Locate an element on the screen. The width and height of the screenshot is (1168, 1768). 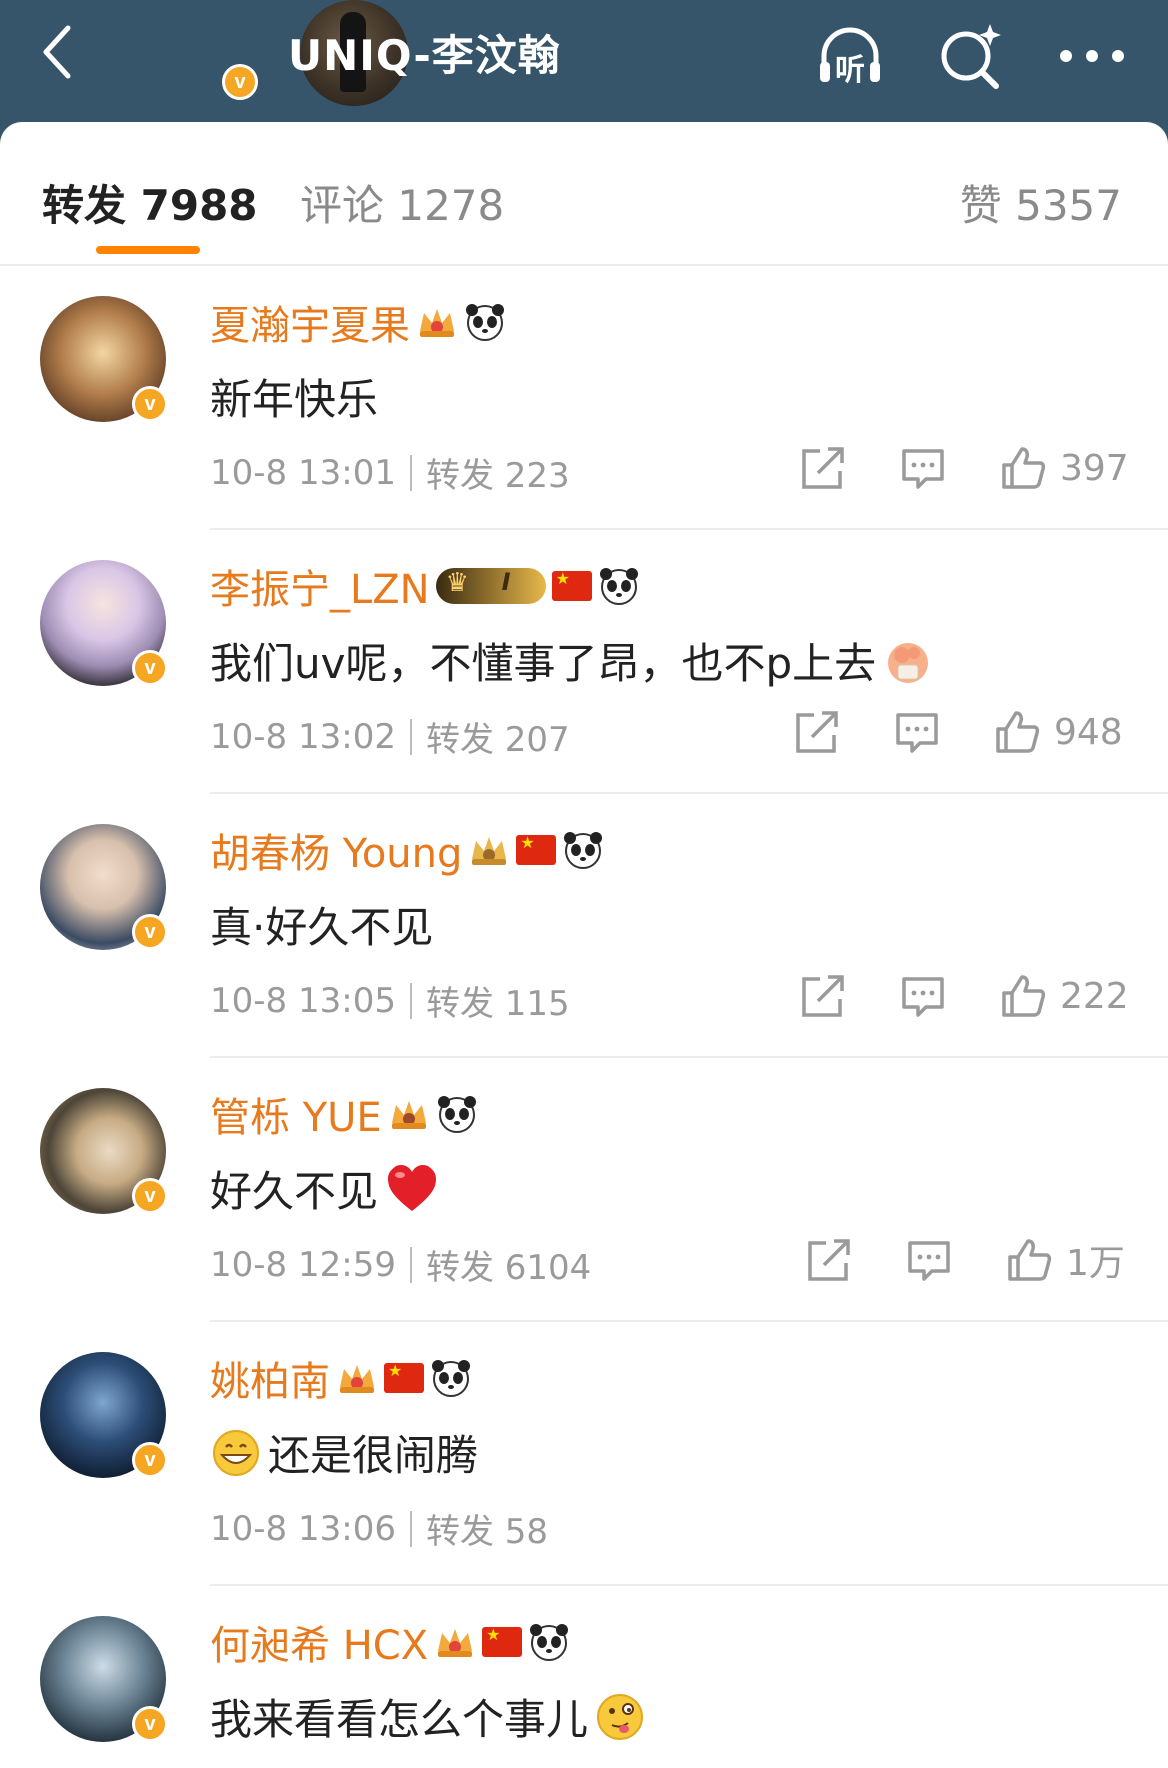
tab-comment: 评论 1278 is located at coordinates (402, 202).